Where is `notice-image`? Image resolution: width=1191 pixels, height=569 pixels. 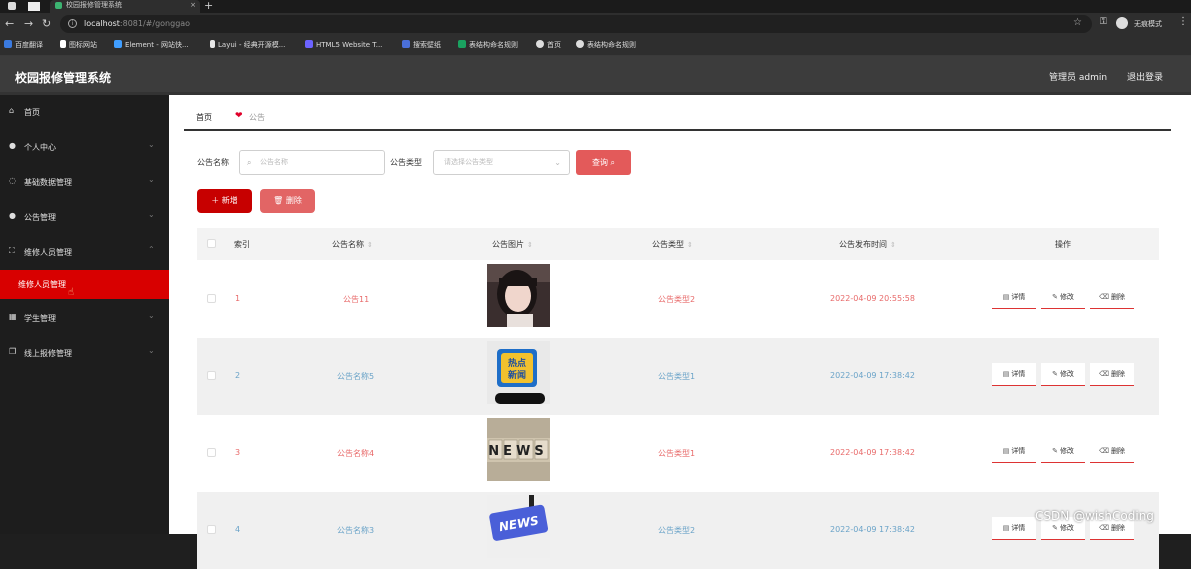
notice-image is located at coordinates (518, 295).